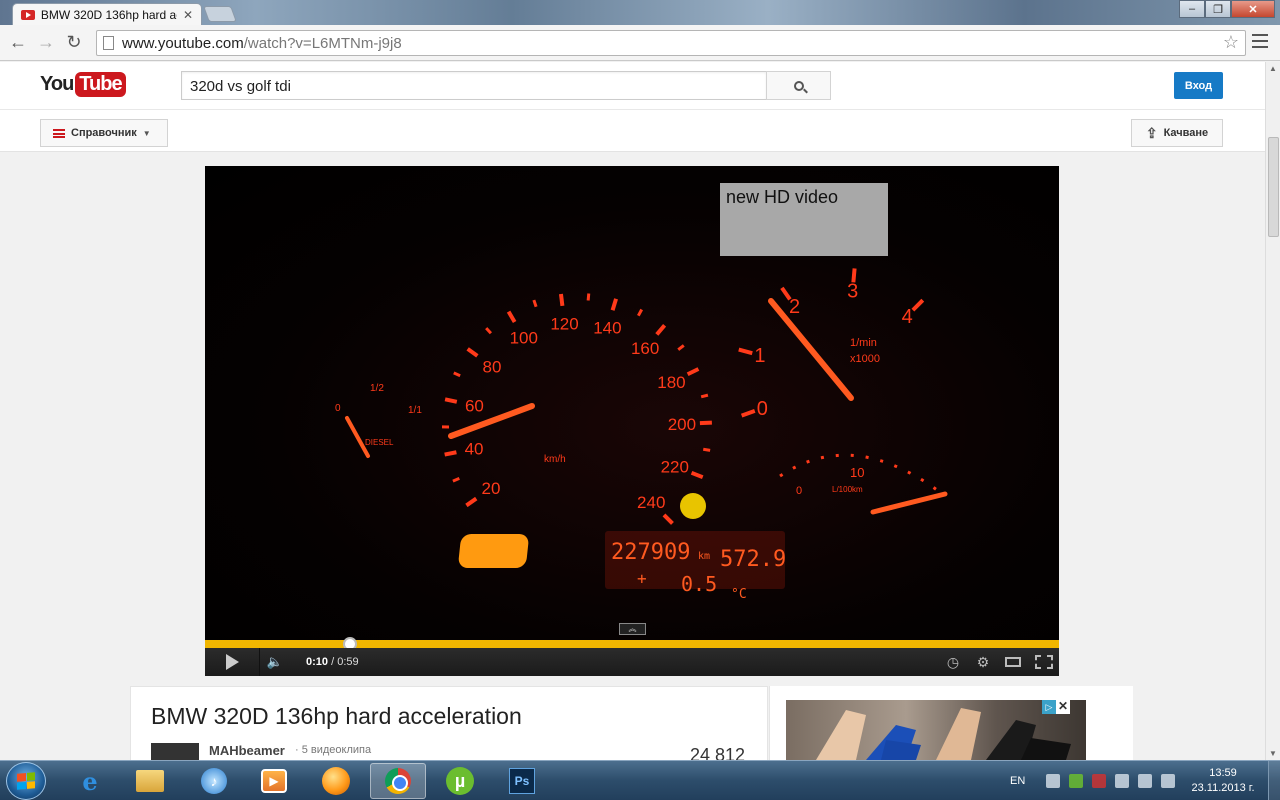  I want to click on maximize-button: ❐, so click(1218, 9).